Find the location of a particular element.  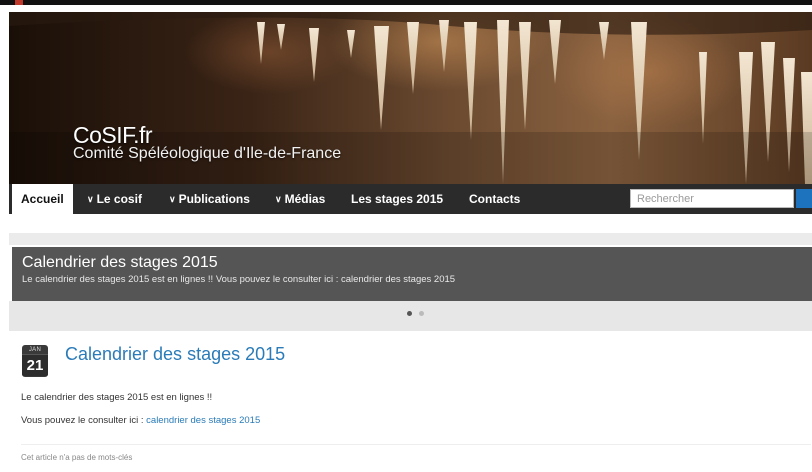

slider-dot-active is located at coordinates (409, 313).